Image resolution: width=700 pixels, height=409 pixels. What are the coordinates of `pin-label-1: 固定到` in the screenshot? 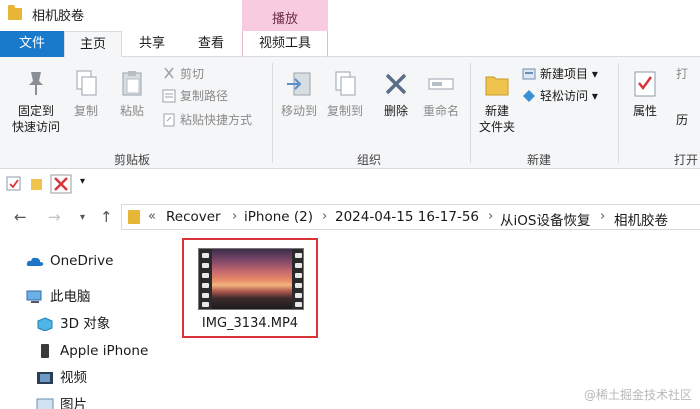 It's located at (35, 111).